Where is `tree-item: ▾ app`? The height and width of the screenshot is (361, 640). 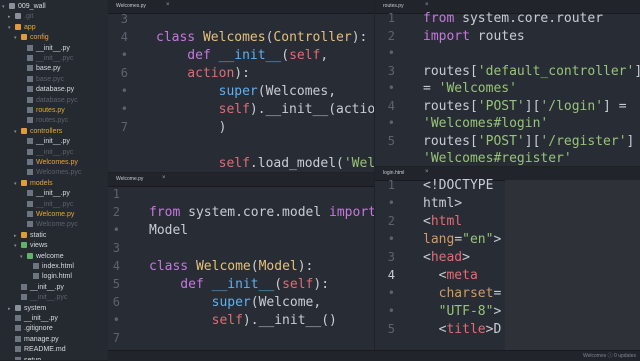 tree-item: ▾ app is located at coordinates (18, 28).